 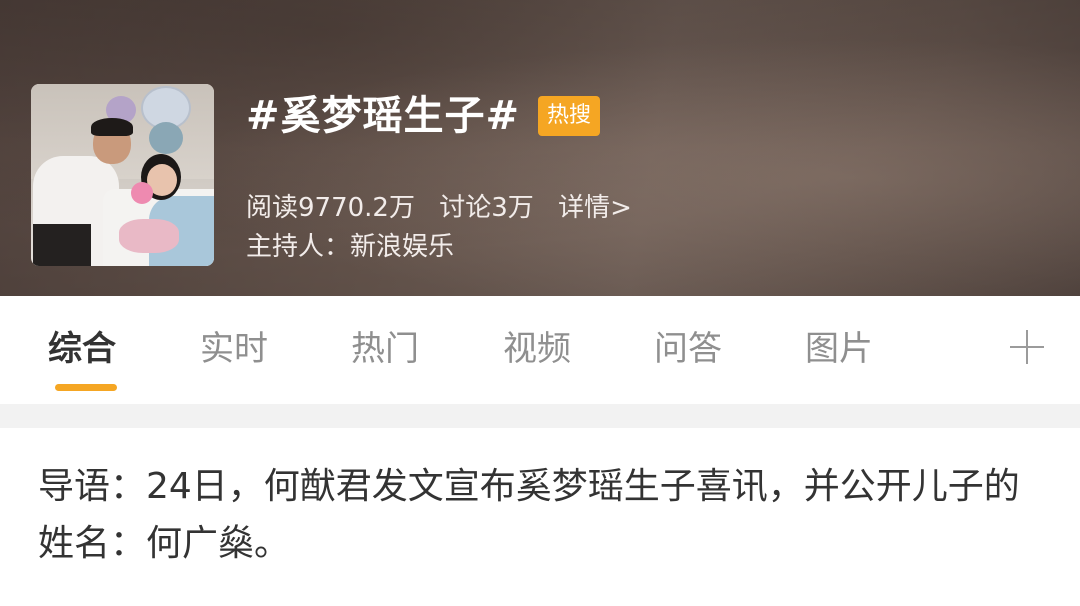 I want to click on read-count: 阅读9770.2万, so click(x=330, y=208).